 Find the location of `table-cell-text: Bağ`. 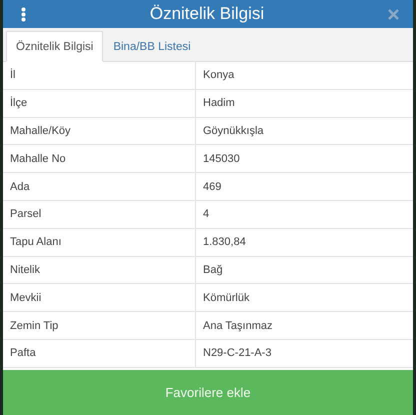

table-cell-text: Bağ is located at coordinates (213, 270).